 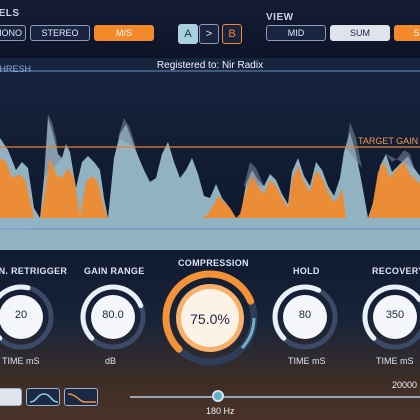 I want to click on hold-value: 80, so click(x=305, y=315).